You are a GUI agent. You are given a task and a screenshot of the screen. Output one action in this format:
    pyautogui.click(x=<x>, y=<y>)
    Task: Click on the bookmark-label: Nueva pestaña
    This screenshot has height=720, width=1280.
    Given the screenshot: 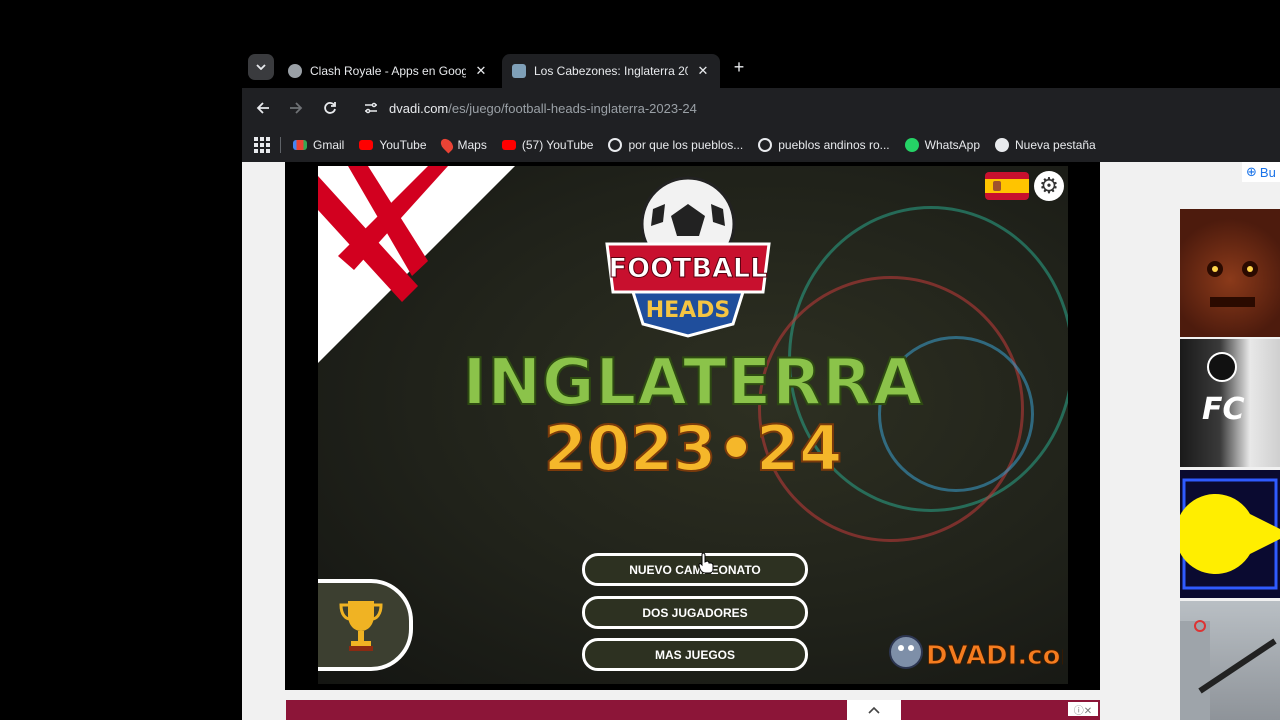 What is the action you would take?
    pyautogui.click(x=1055, y=145)
    